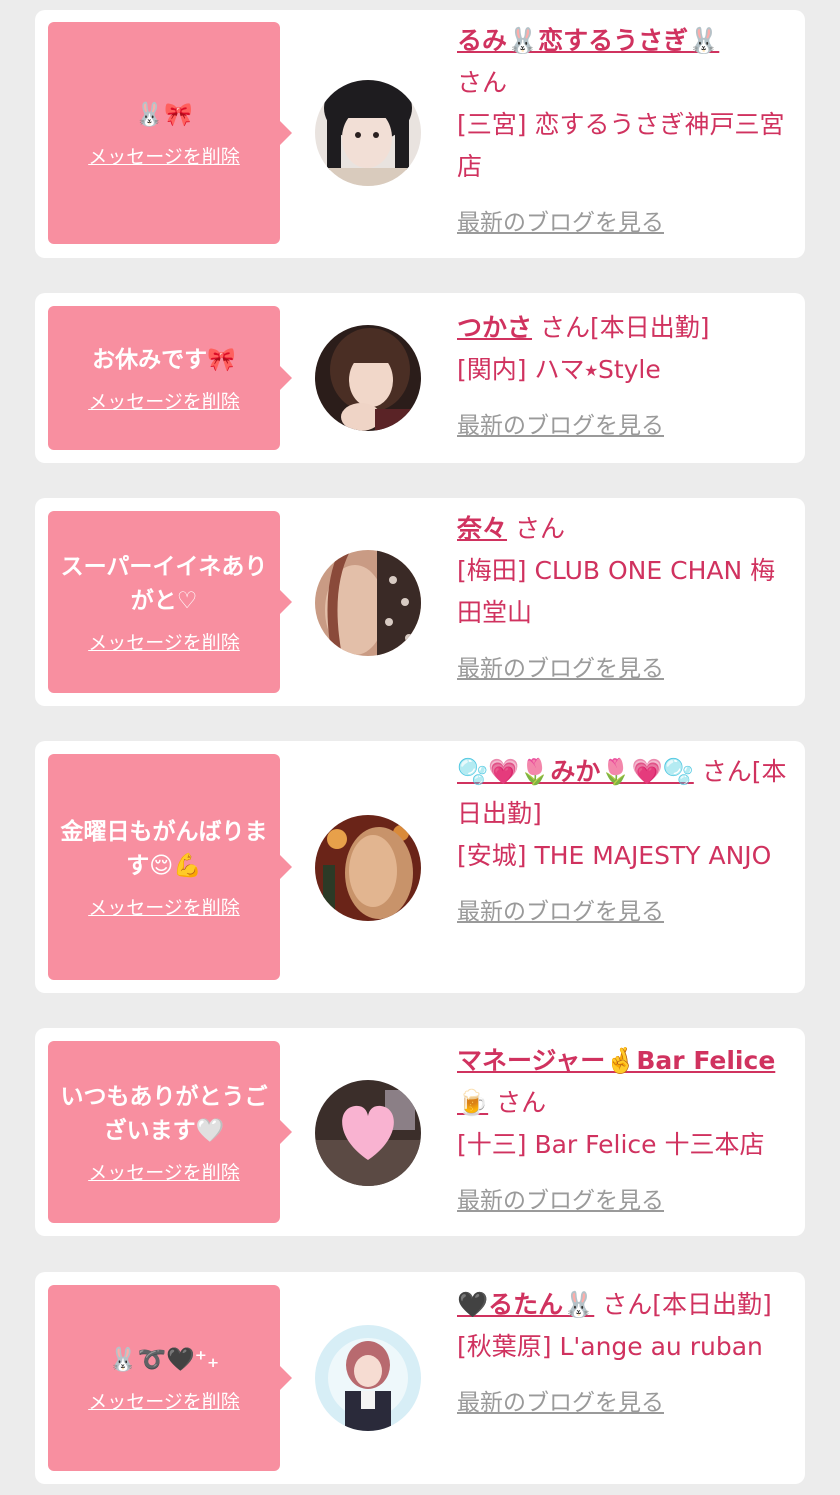 Image resolution: width=840 pixels, height=1495 pixels. I want to click on shop-label: [梅田] CLUB ONE CHAN 梅田堂山, so click(616, 591).